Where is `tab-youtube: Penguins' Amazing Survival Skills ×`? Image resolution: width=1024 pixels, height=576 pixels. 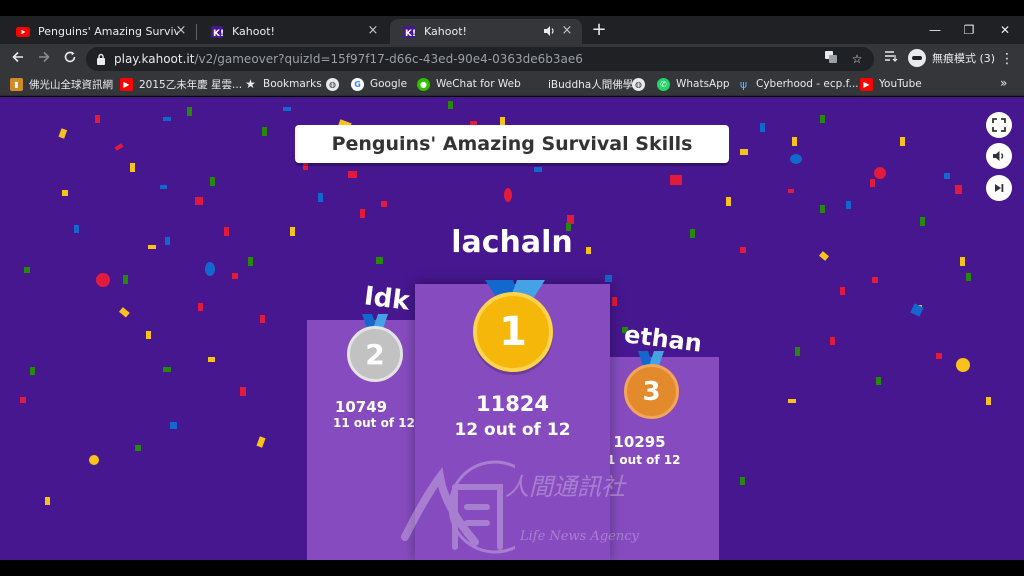 tab-youtube: Penguins' Amazing Survival Skills × is located at coordinates (100, 31).